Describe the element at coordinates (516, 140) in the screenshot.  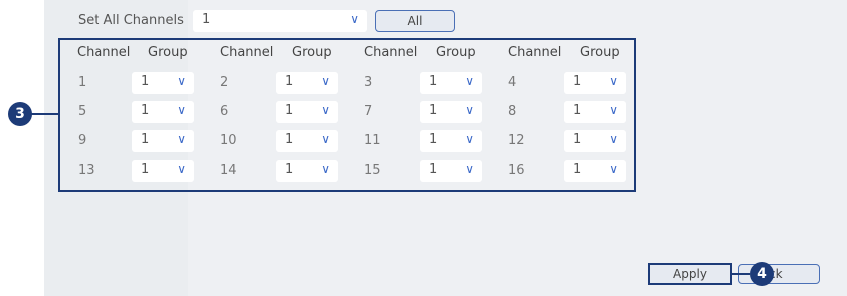
I see `channel-number: 12` at that location.